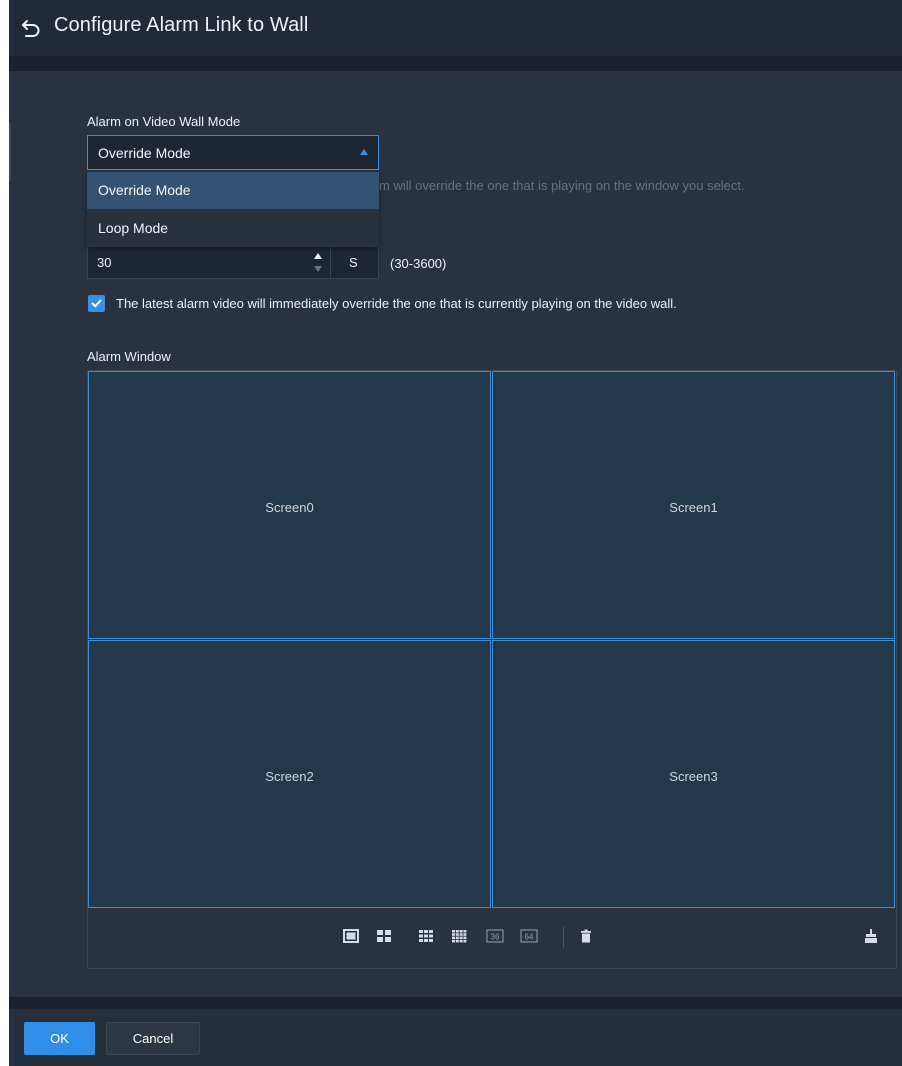 This screenshot has height=1066, width=902. What do you see at coordinates (233, 262) in the screenshot?
I see `interval-input: 30 S` at bounding box center [233, 262].